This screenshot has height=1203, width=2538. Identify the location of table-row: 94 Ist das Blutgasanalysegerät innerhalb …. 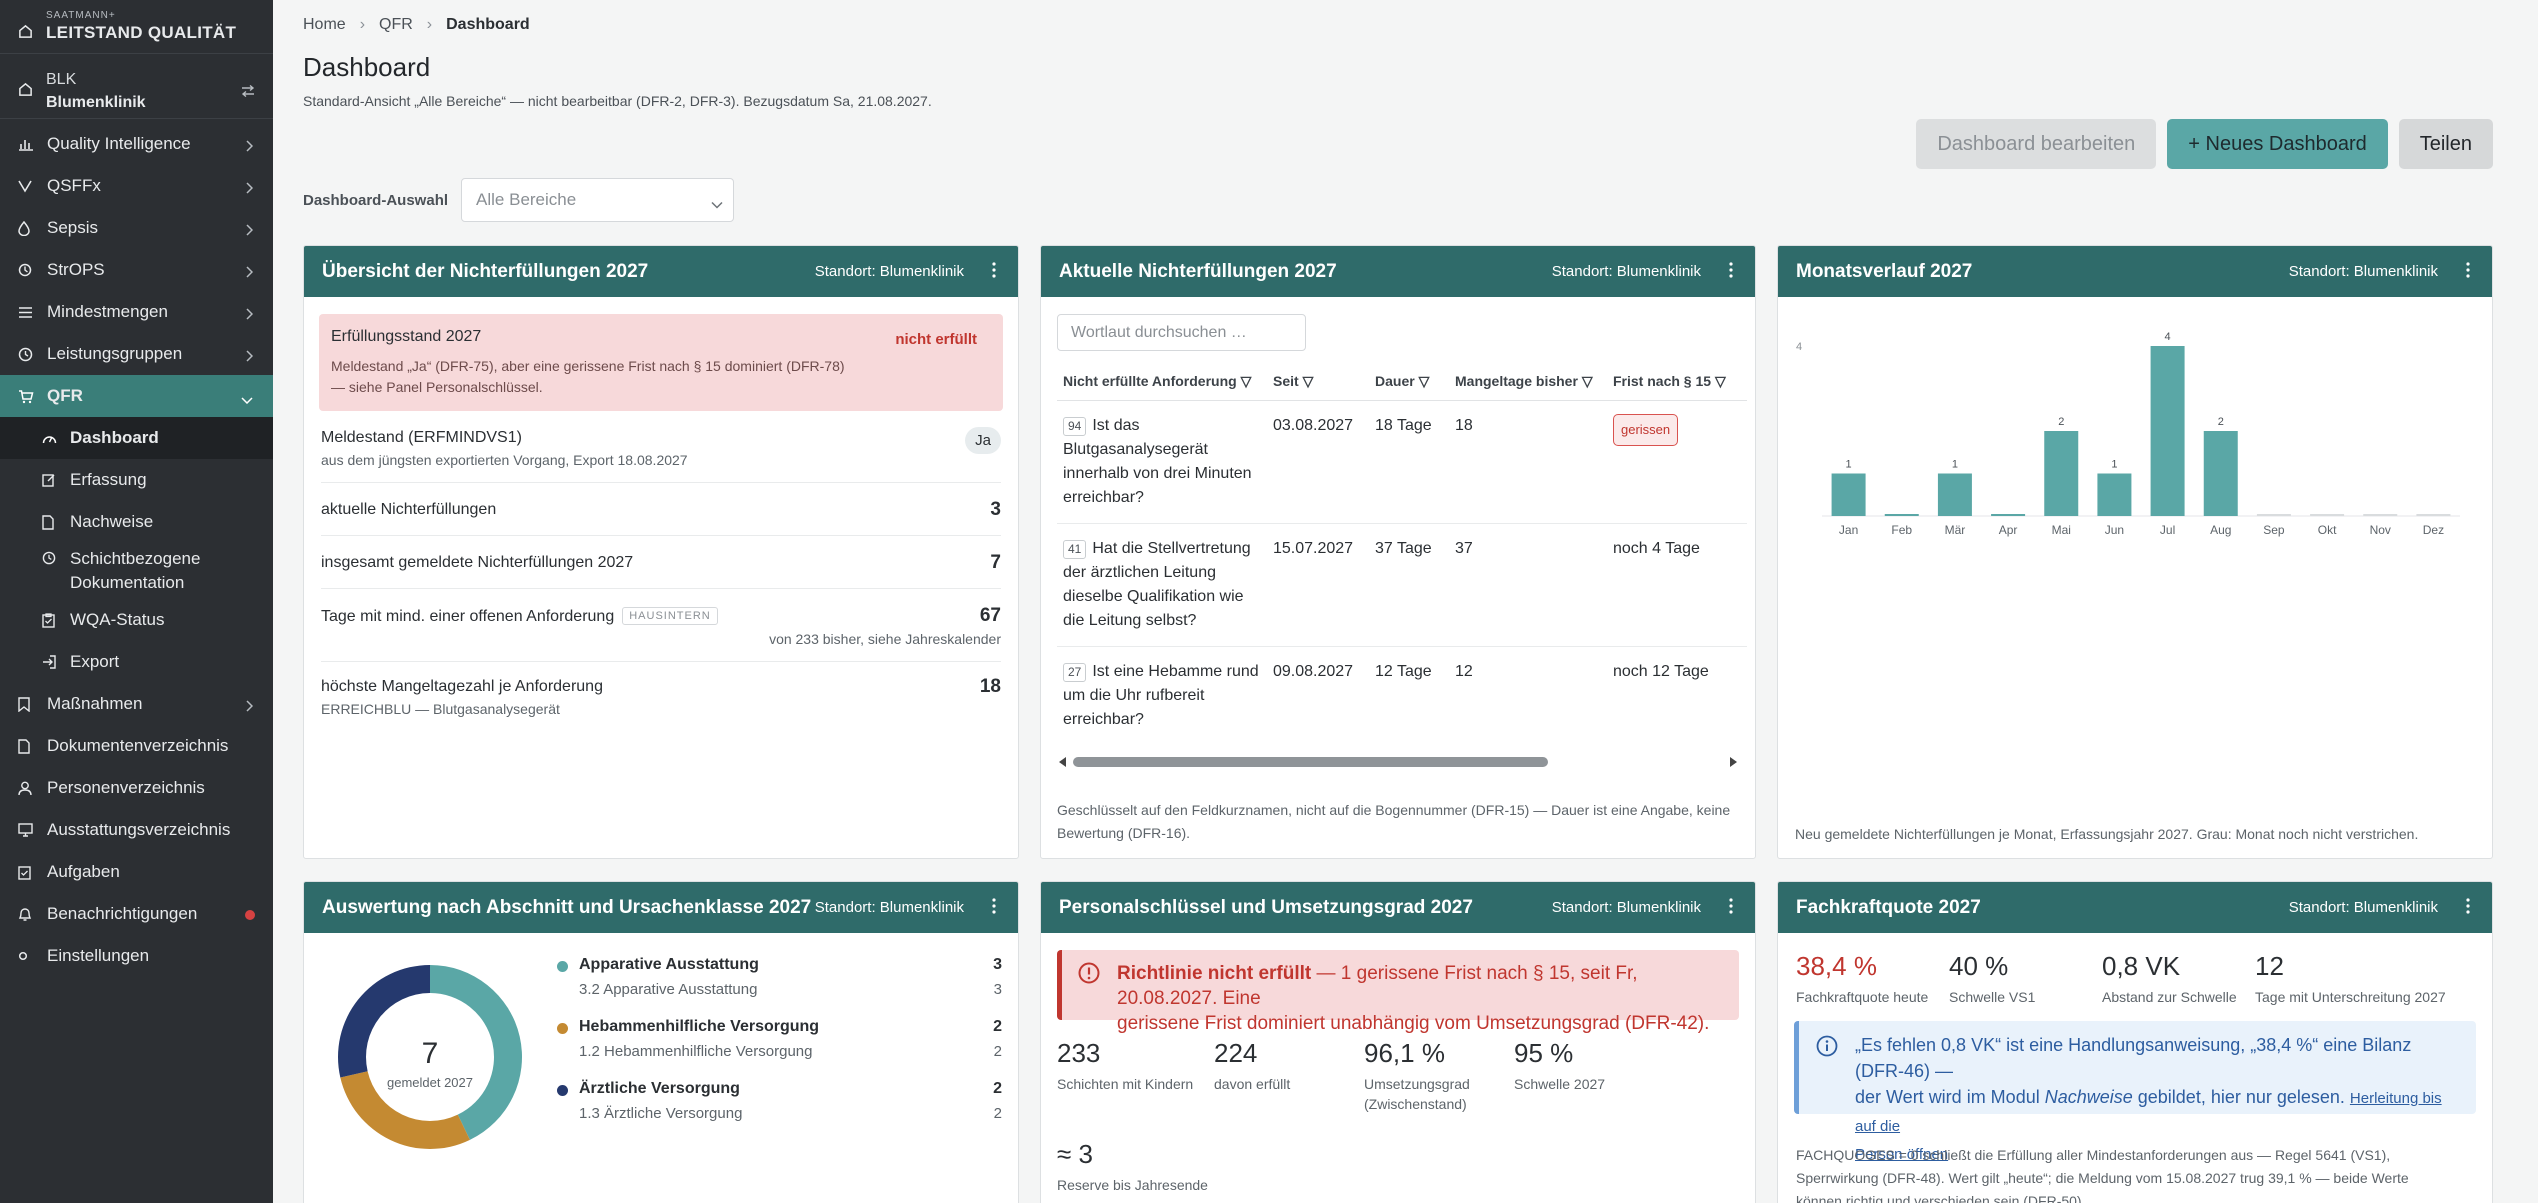
(1402, 462).